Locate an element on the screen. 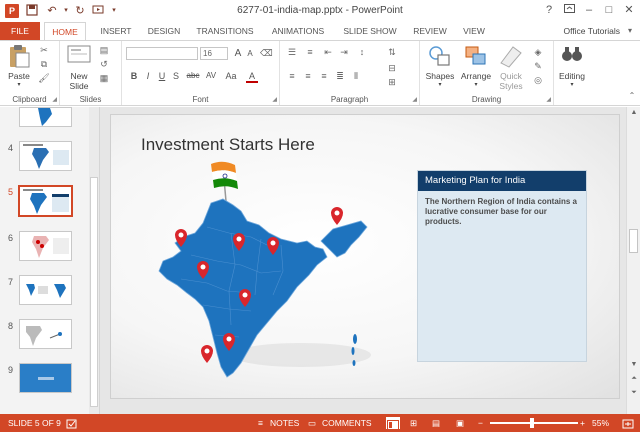  strikethrough-button: abc is located at coordinates (193, 75).